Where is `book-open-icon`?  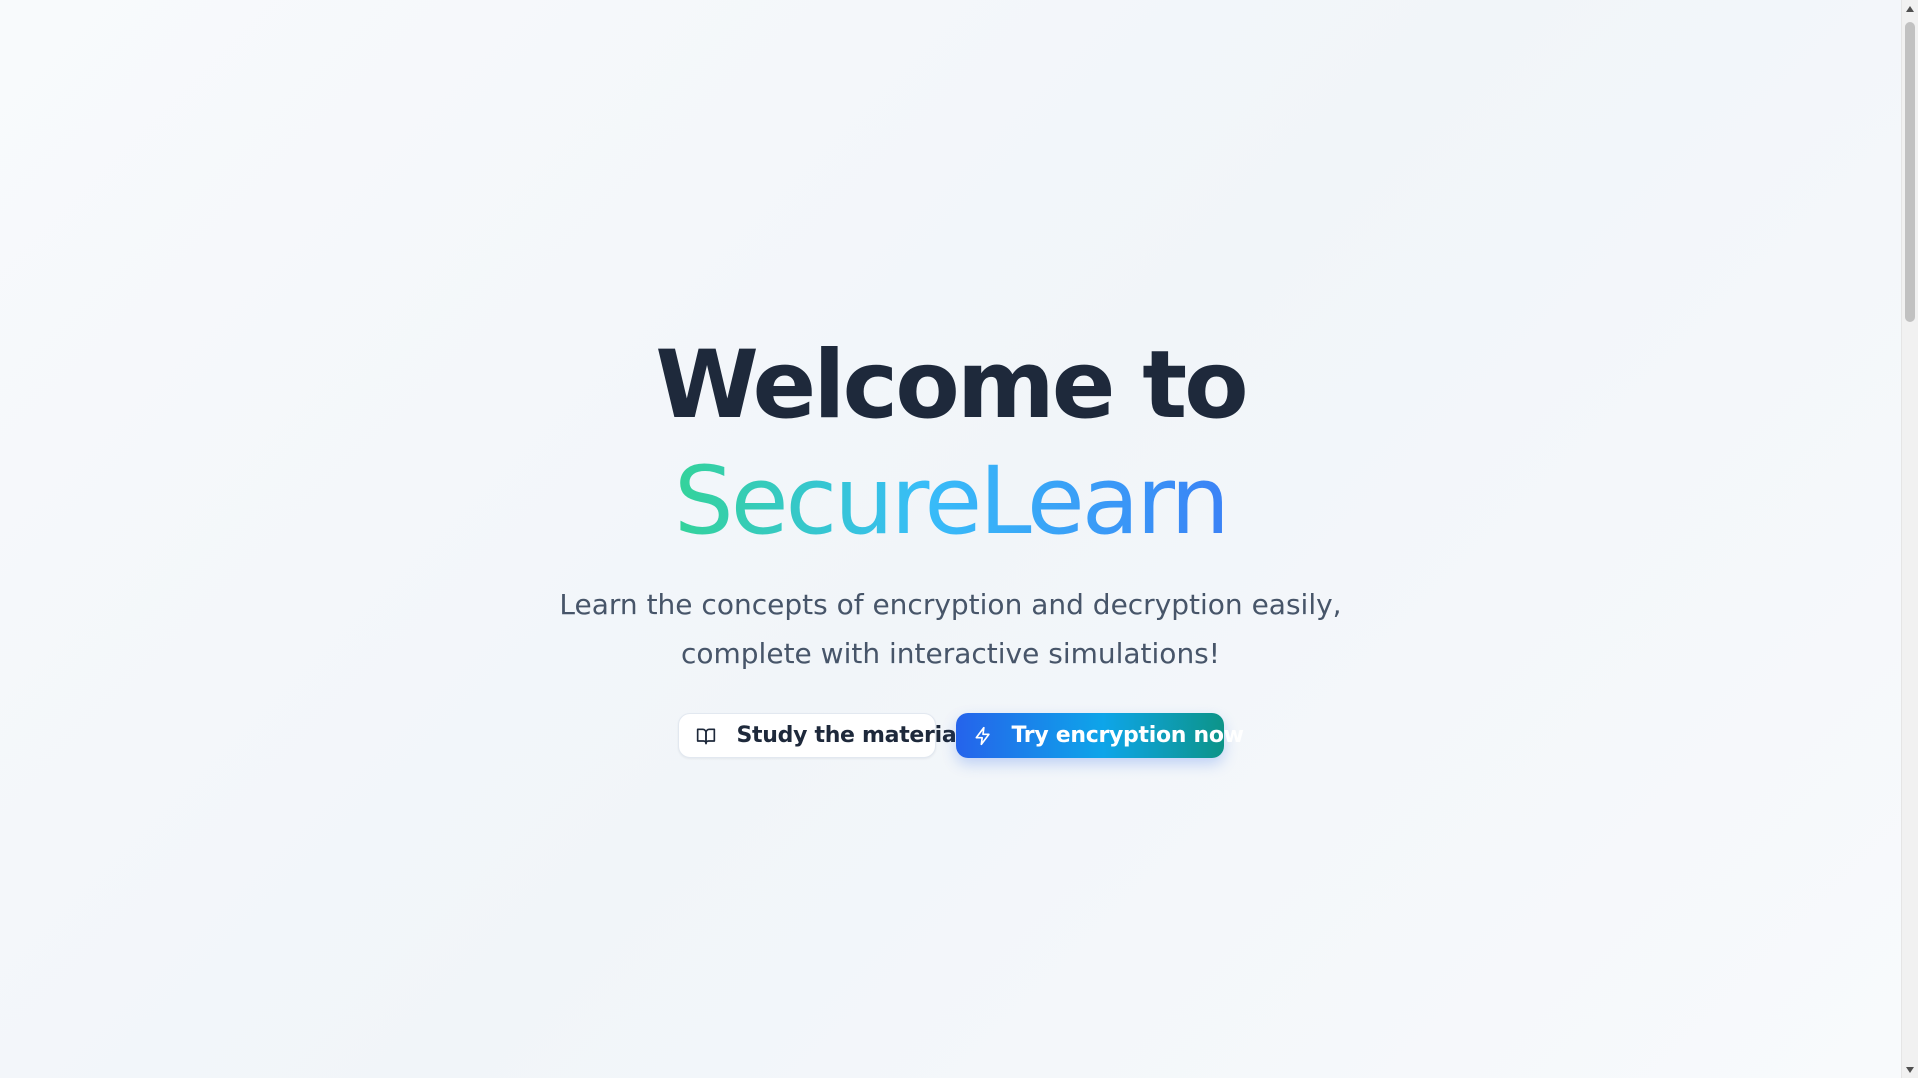
book-open-icon is located at coordinates (706, 736).